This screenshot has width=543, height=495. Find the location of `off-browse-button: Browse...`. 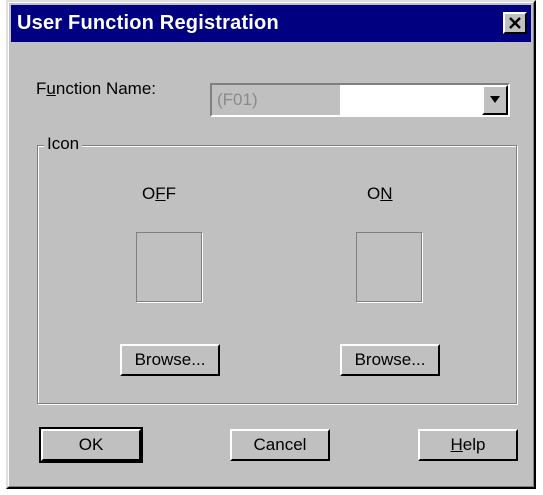

off-browse-button: Browse... is located at coordinates (170, 360).